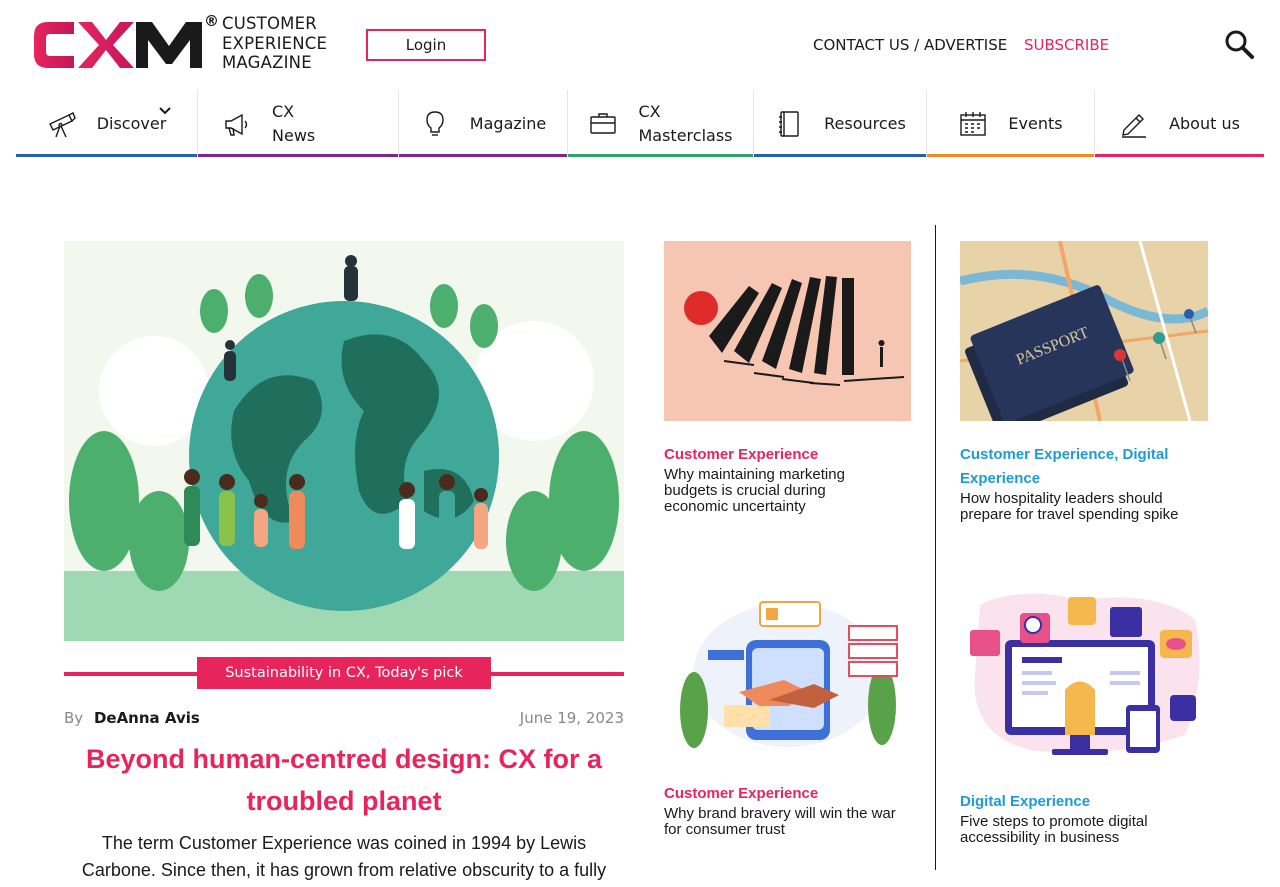 The width and height of the screenshot is (1280, 887). What do you see at coordinates (1000, 478) in the screenshot?
I see `card-category-line: Experience` at bounding box center [1000, 478].